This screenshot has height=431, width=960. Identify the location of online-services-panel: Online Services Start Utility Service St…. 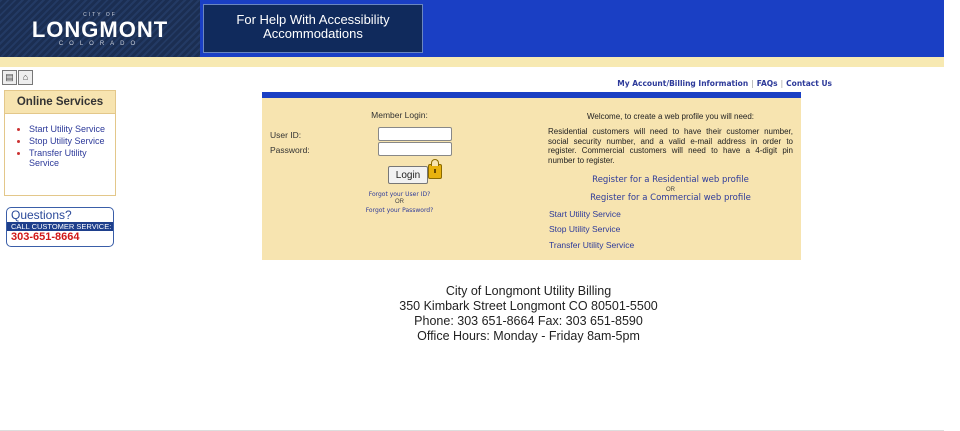
(60, 143).